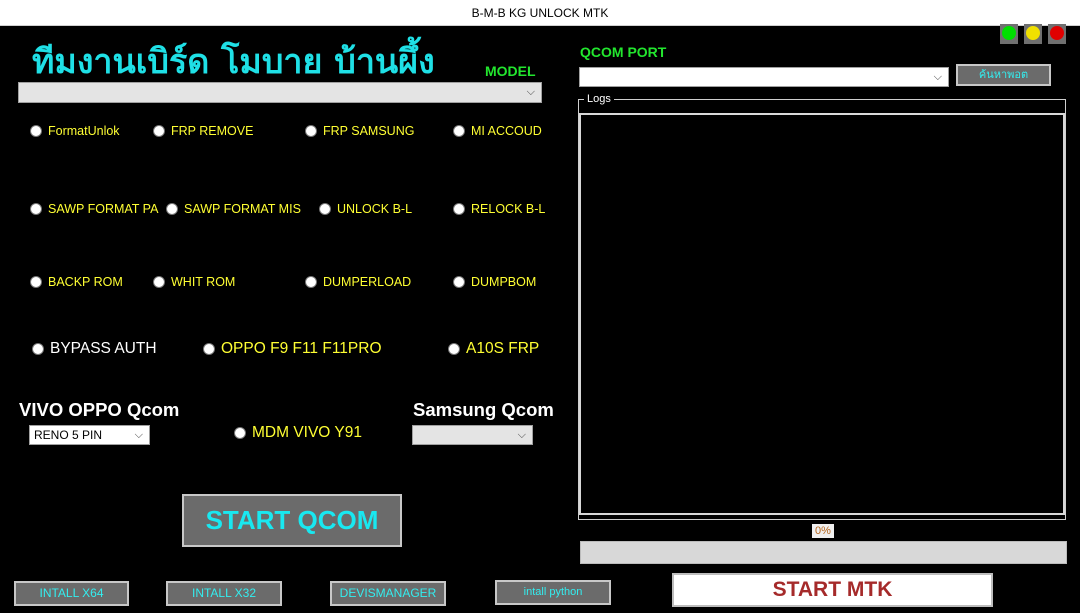  What do you see at coordinates (623, 52) in the screenshot?
I see `qcom-port-label: QCOM PORT` at bounding box center [623, 52].